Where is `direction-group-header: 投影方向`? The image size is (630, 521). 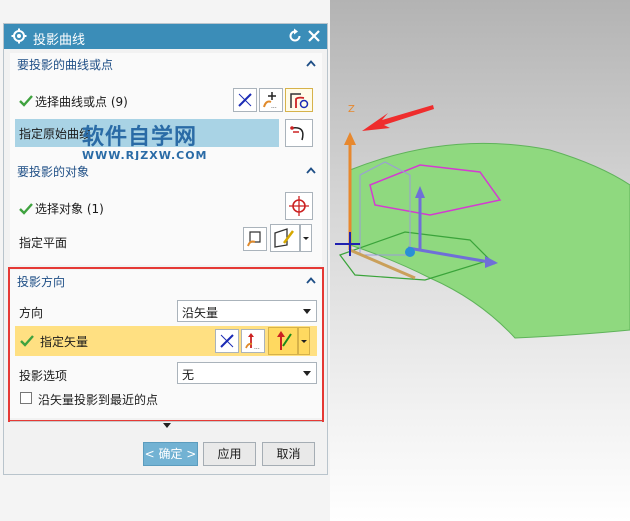
direction-group-header: 投影方向 is located at coordinates (166, 281).